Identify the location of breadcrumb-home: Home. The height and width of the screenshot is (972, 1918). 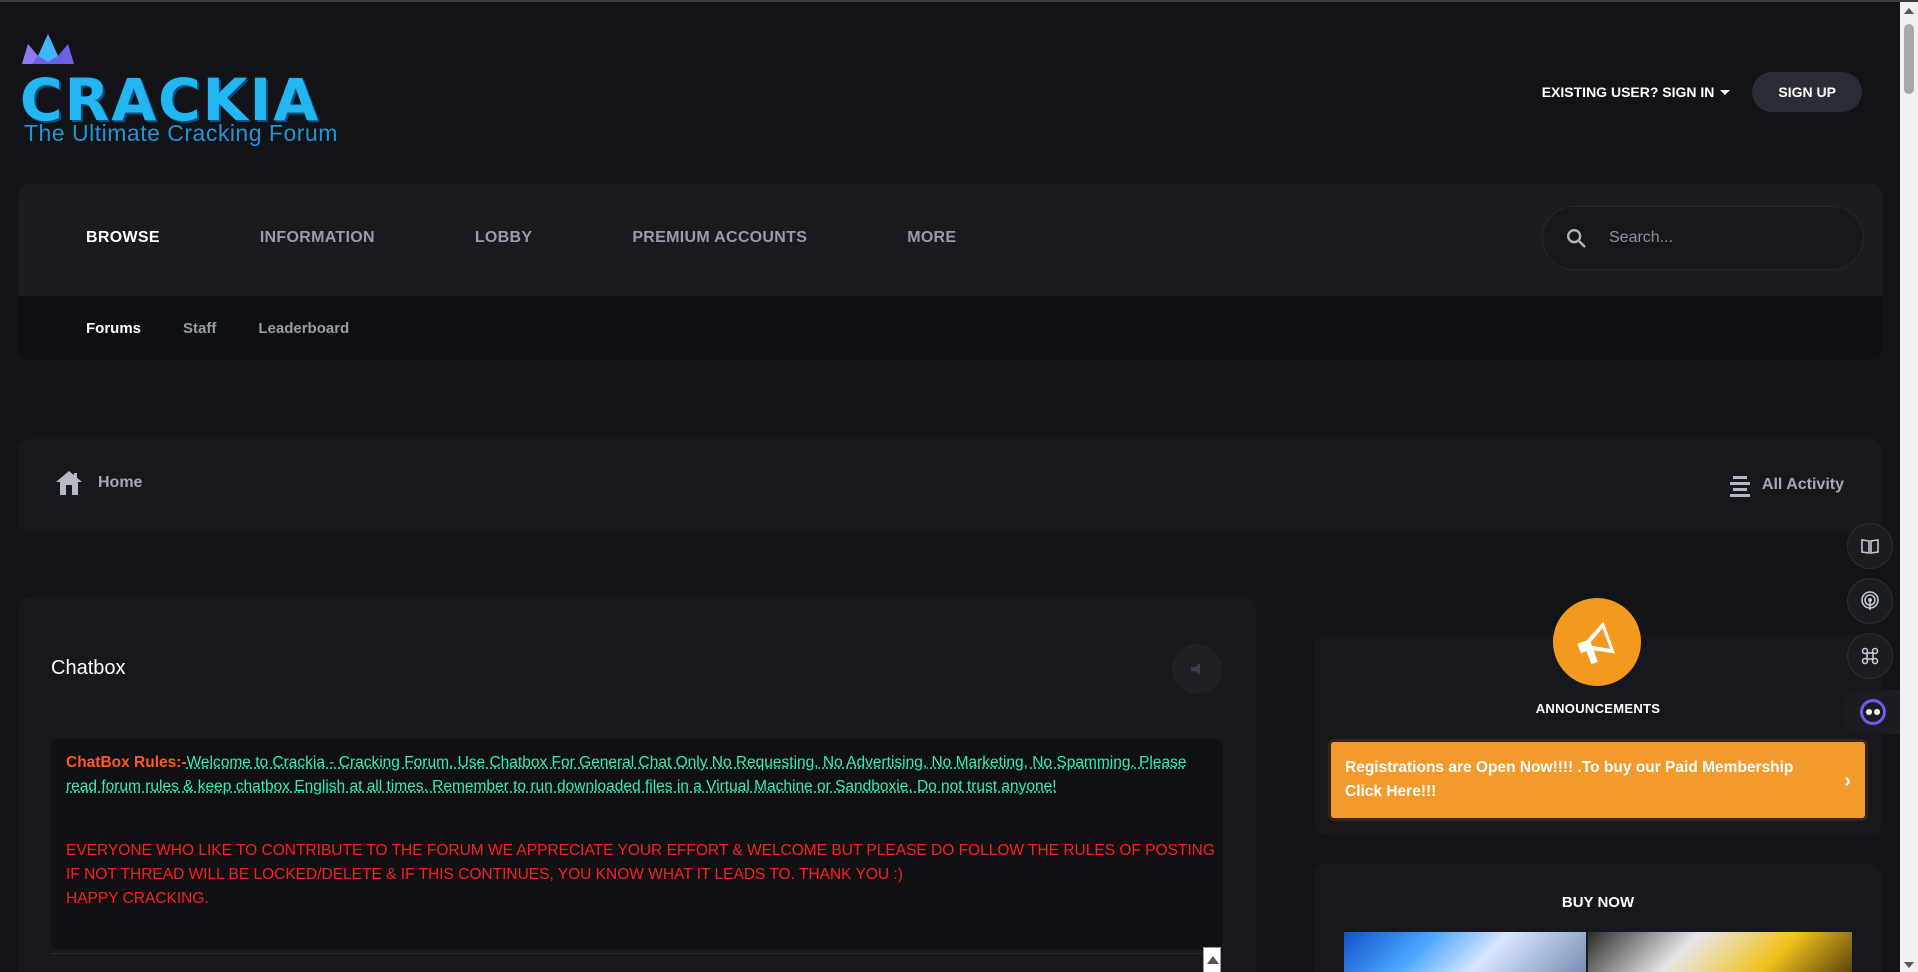
(98, 483).